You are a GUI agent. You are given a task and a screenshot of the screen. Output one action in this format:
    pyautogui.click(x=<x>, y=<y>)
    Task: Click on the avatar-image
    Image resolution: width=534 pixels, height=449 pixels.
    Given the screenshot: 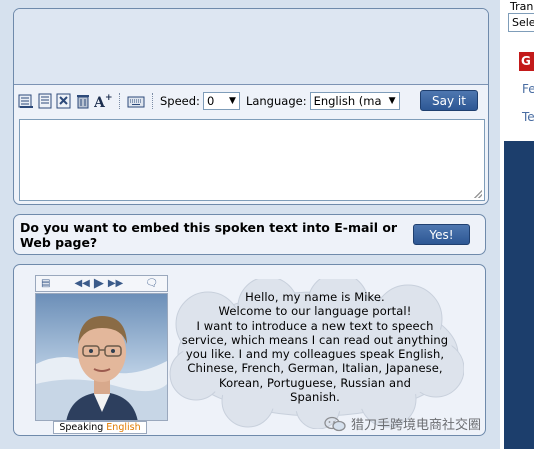 What is the action you would take?
    pyautogui.click(x=101, y=357)
    